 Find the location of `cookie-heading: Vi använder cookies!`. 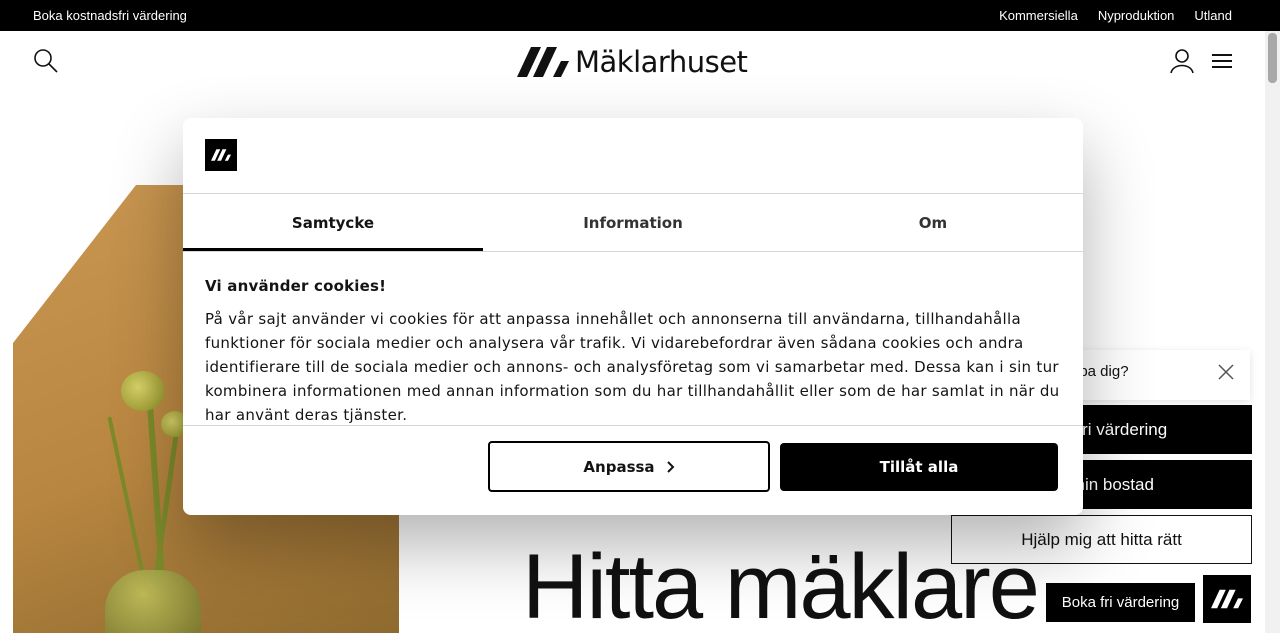

cookie-heading: Vi använder cookies! is located at coordinates (296, 286).